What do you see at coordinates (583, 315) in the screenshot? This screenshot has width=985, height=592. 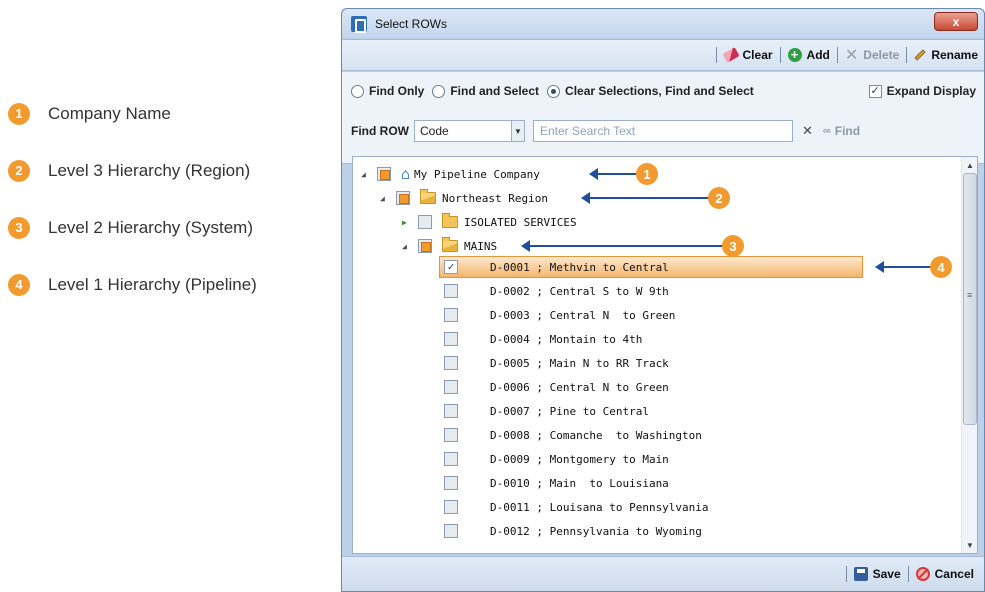 I see `pipeline-label: D-0003 ; Central N to Green` at bounding box center [583, 315].